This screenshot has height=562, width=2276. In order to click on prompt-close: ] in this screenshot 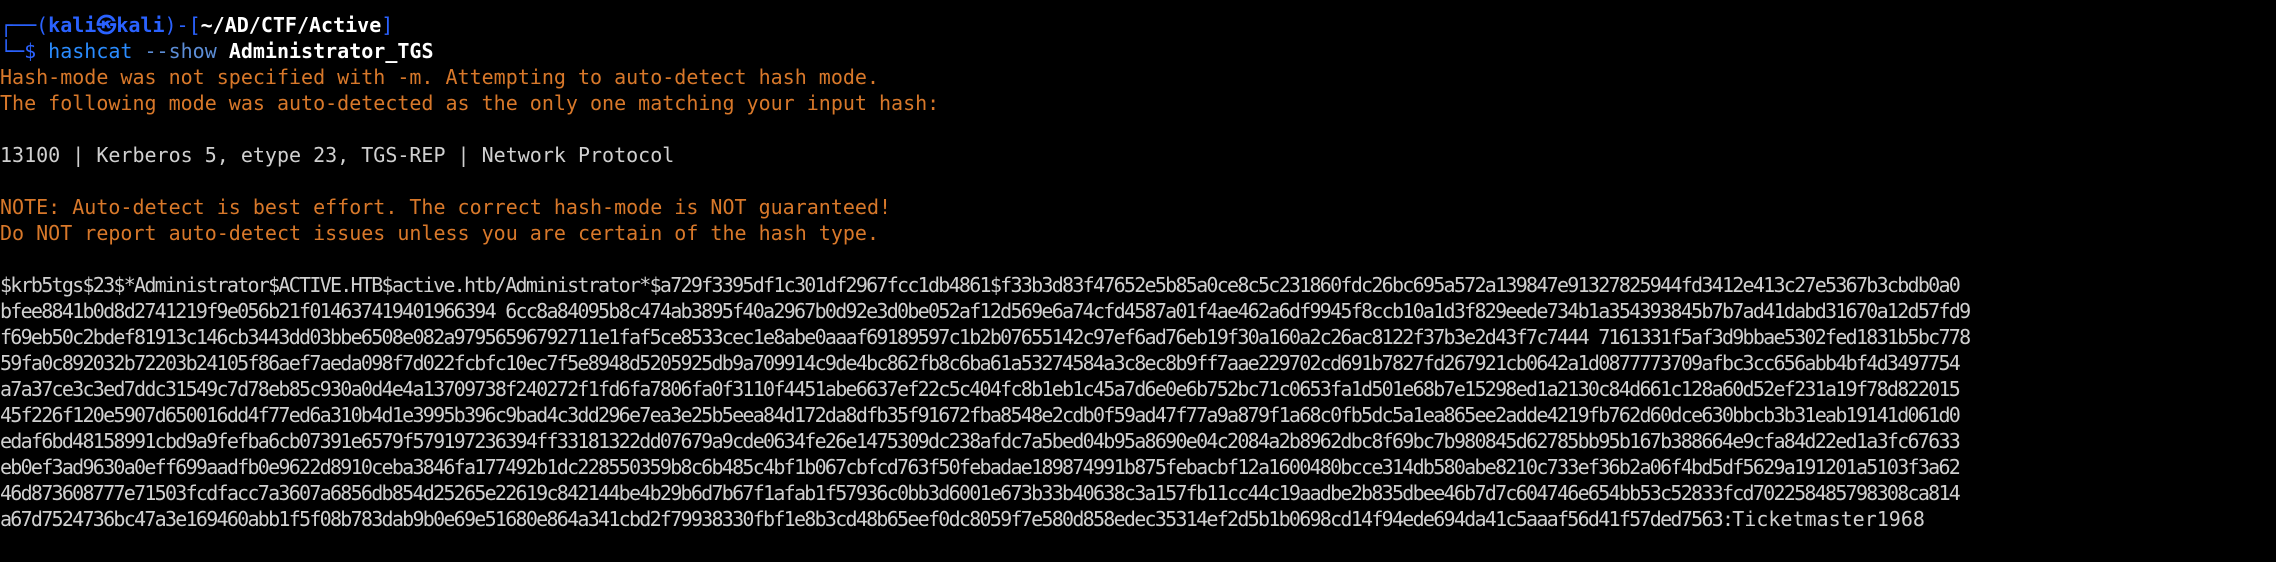, I will do `click(387, 25)`.